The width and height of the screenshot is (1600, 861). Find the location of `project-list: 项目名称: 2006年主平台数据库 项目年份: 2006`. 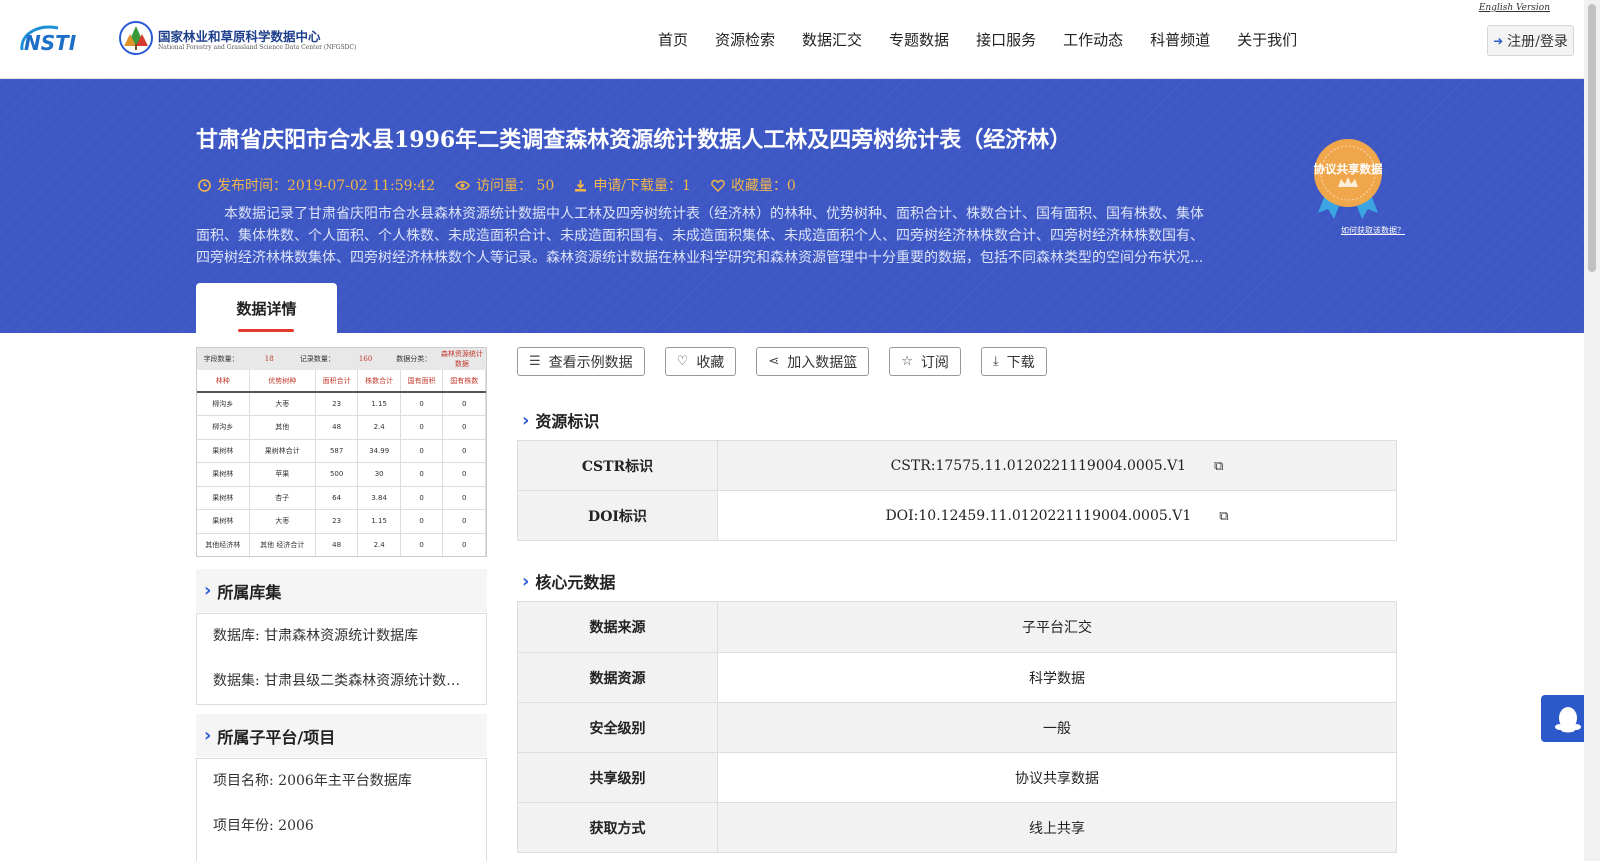

project-list: 项目名称: 2006年主平台数据库 项目年份: 2006 is located at coordinates (341, 809).